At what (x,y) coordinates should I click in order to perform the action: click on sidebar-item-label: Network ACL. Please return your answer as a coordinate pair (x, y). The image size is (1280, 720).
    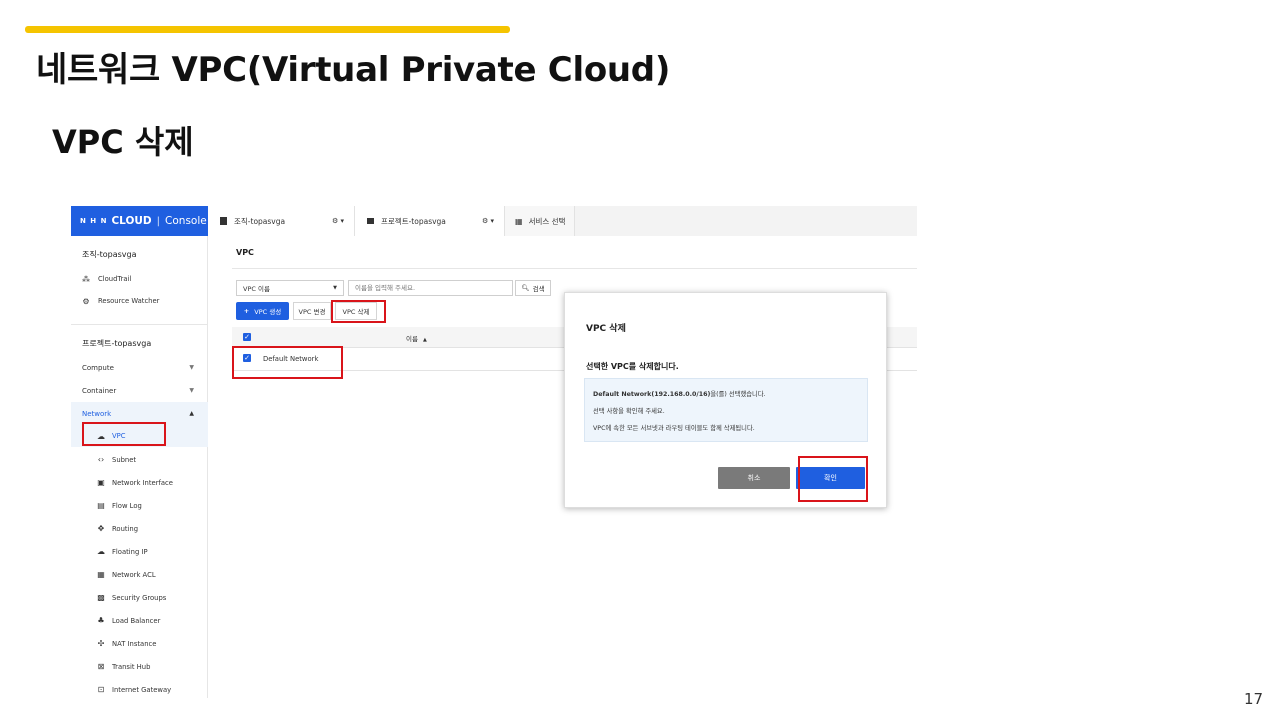
    Looking at the image, I should click on (134, 574).